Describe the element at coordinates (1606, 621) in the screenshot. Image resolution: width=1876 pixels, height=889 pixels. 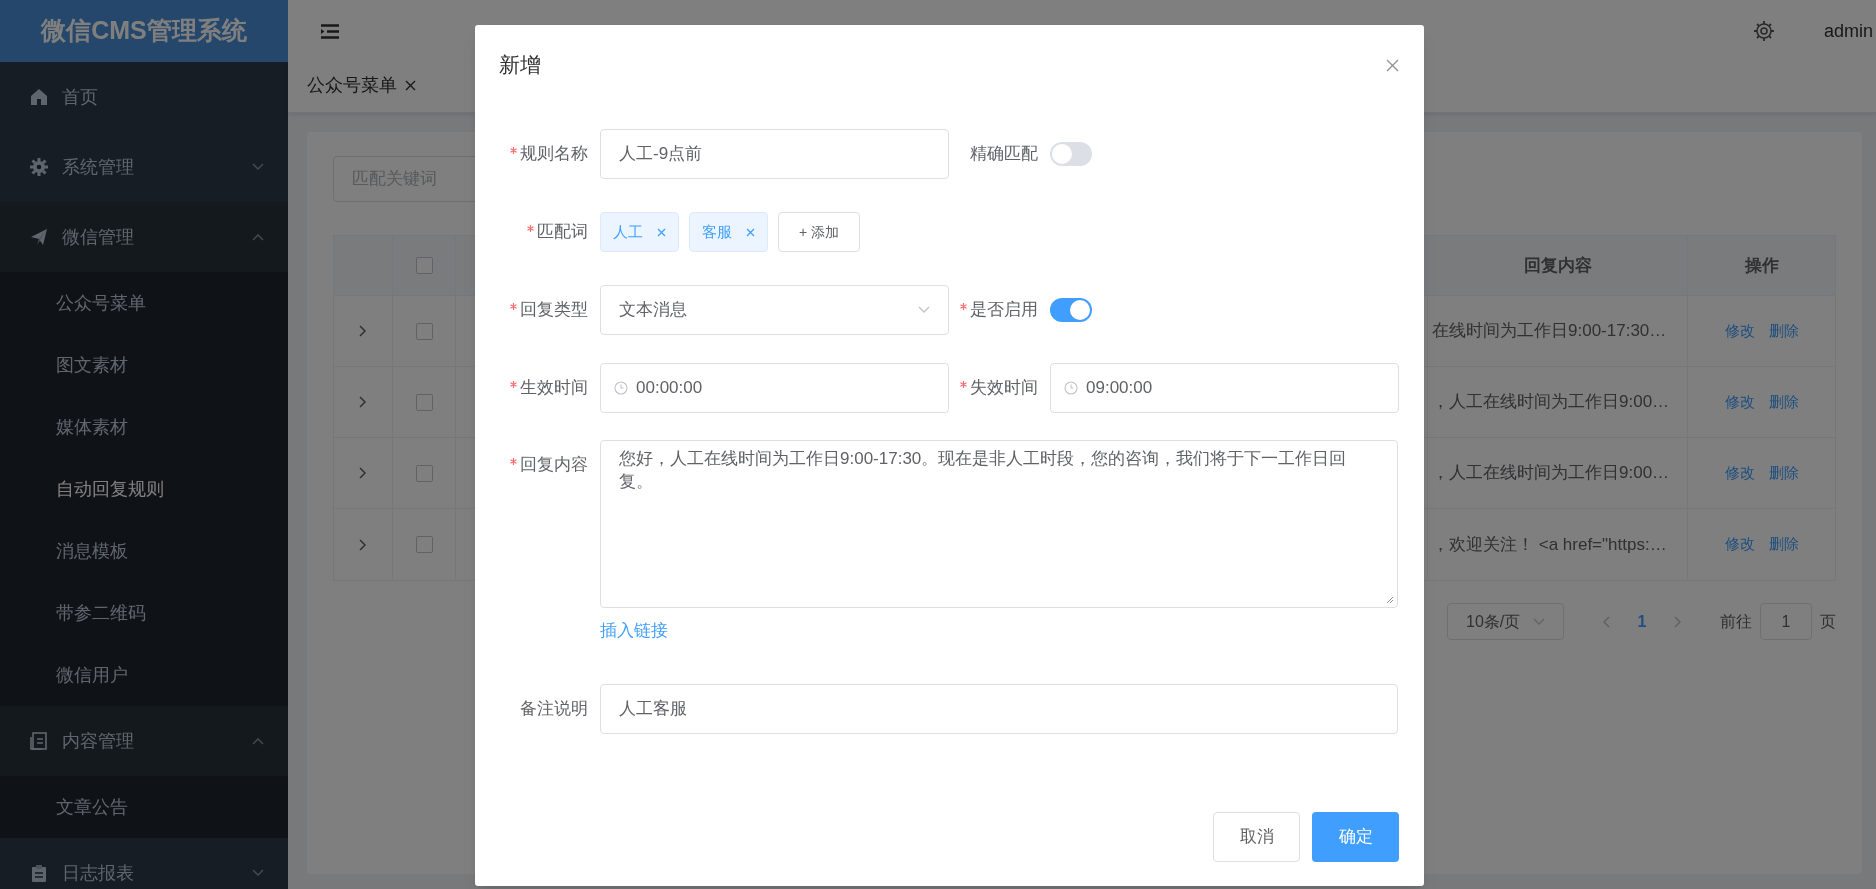
I see `chevron-left-icon` at that location.